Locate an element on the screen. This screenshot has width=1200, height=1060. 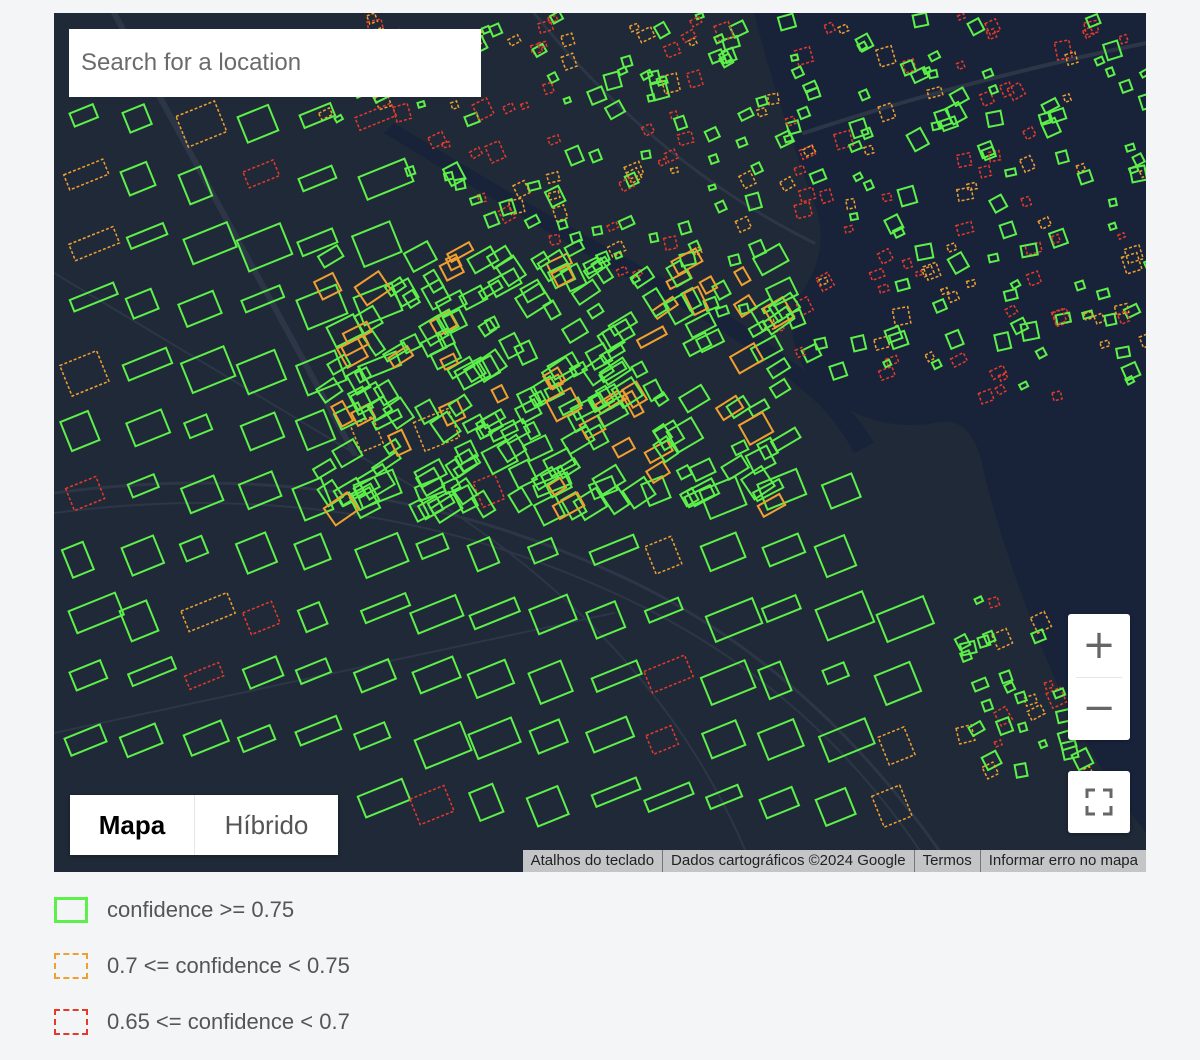
map-type-control: Mapa Híbrido is located at coordinates (204, 825).